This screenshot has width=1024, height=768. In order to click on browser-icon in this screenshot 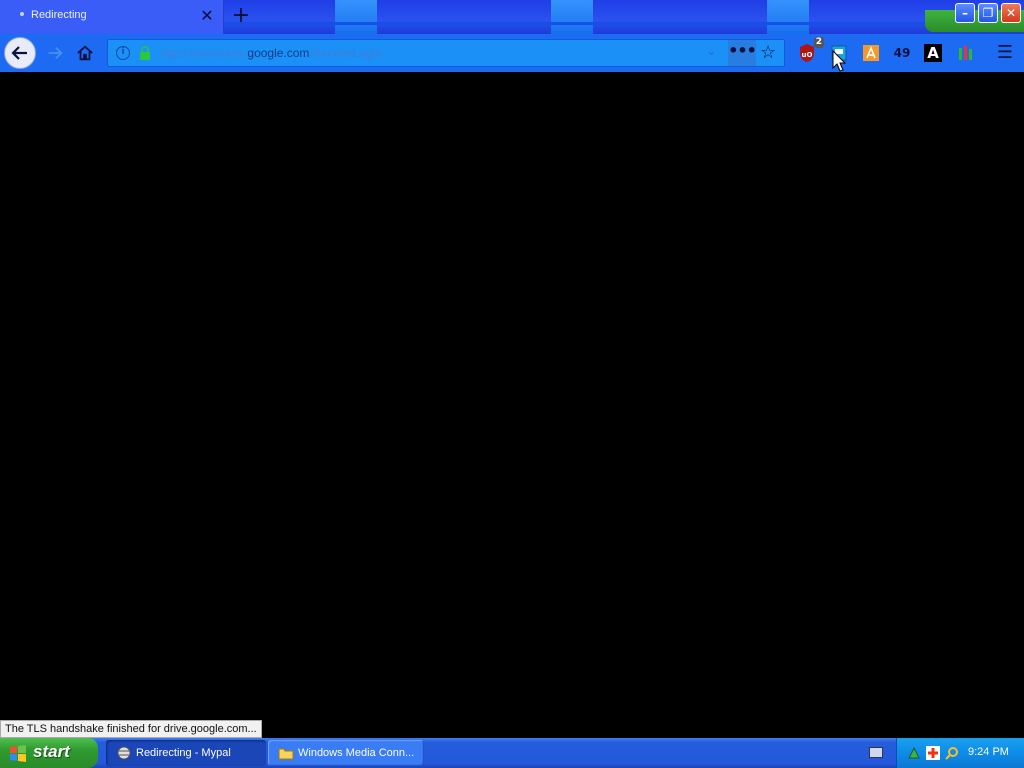, I will do `click(124, 753)`.